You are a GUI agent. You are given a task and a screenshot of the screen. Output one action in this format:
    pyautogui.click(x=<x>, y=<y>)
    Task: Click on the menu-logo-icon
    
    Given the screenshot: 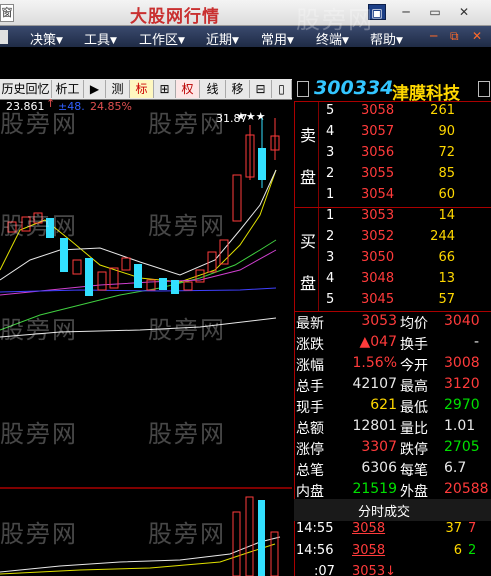 What is the action you would take?
    pyautogui.click(x=4, y=37)
    